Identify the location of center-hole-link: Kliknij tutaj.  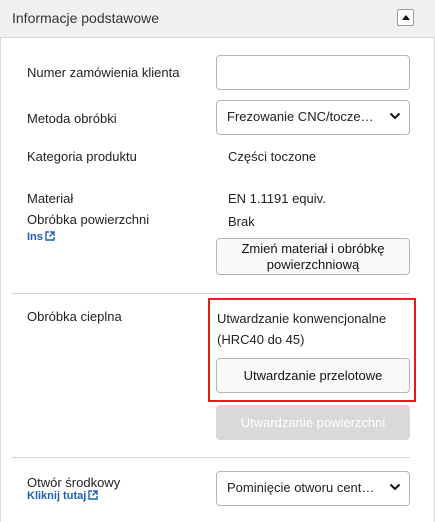
(62, 496).